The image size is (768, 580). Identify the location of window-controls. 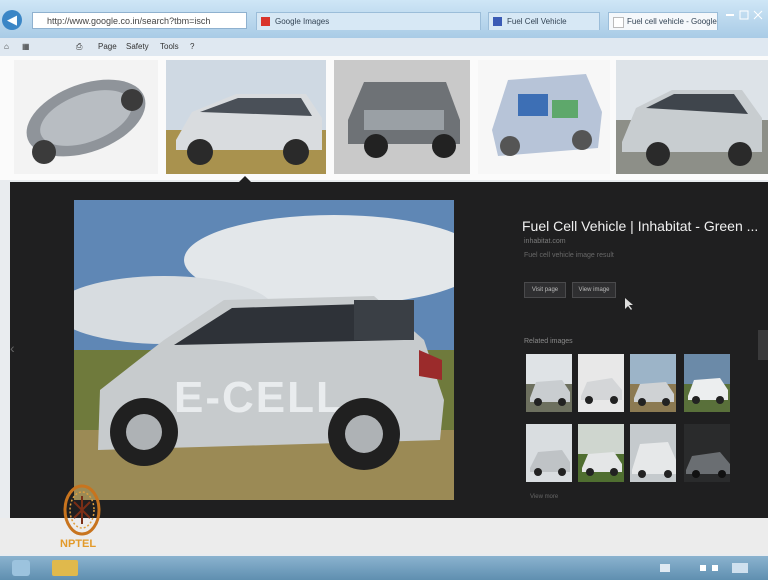
(744, 15).